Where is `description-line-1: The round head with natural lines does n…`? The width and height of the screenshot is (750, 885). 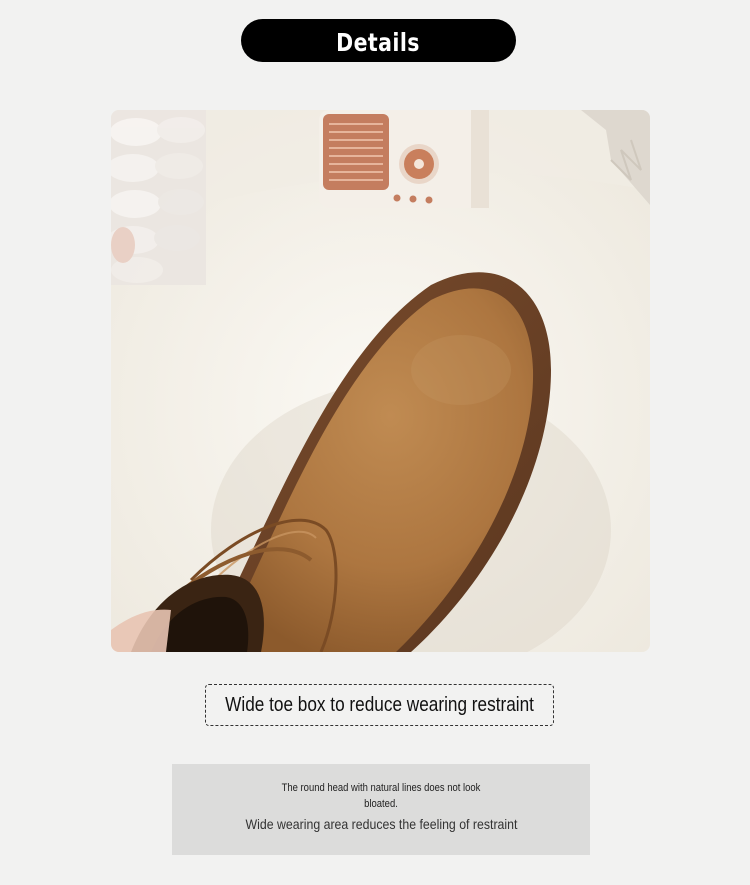
description-line-1: The round head with natural lines does n… is located at coordinates (381, 788).